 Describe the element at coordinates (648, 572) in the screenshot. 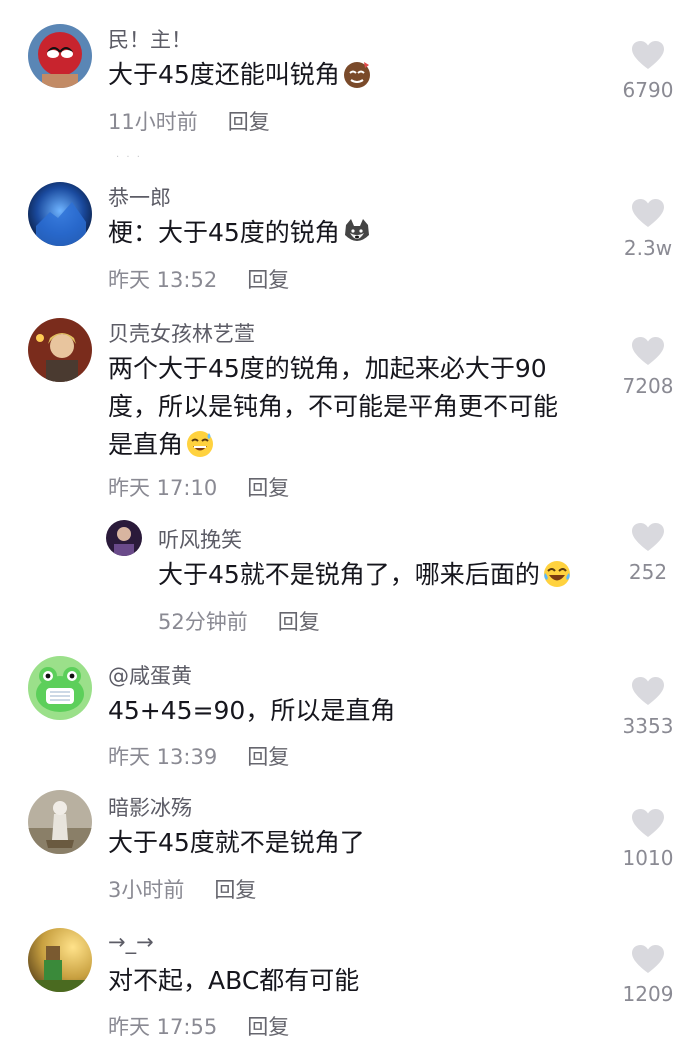

I see `like-count: 252` at that location.